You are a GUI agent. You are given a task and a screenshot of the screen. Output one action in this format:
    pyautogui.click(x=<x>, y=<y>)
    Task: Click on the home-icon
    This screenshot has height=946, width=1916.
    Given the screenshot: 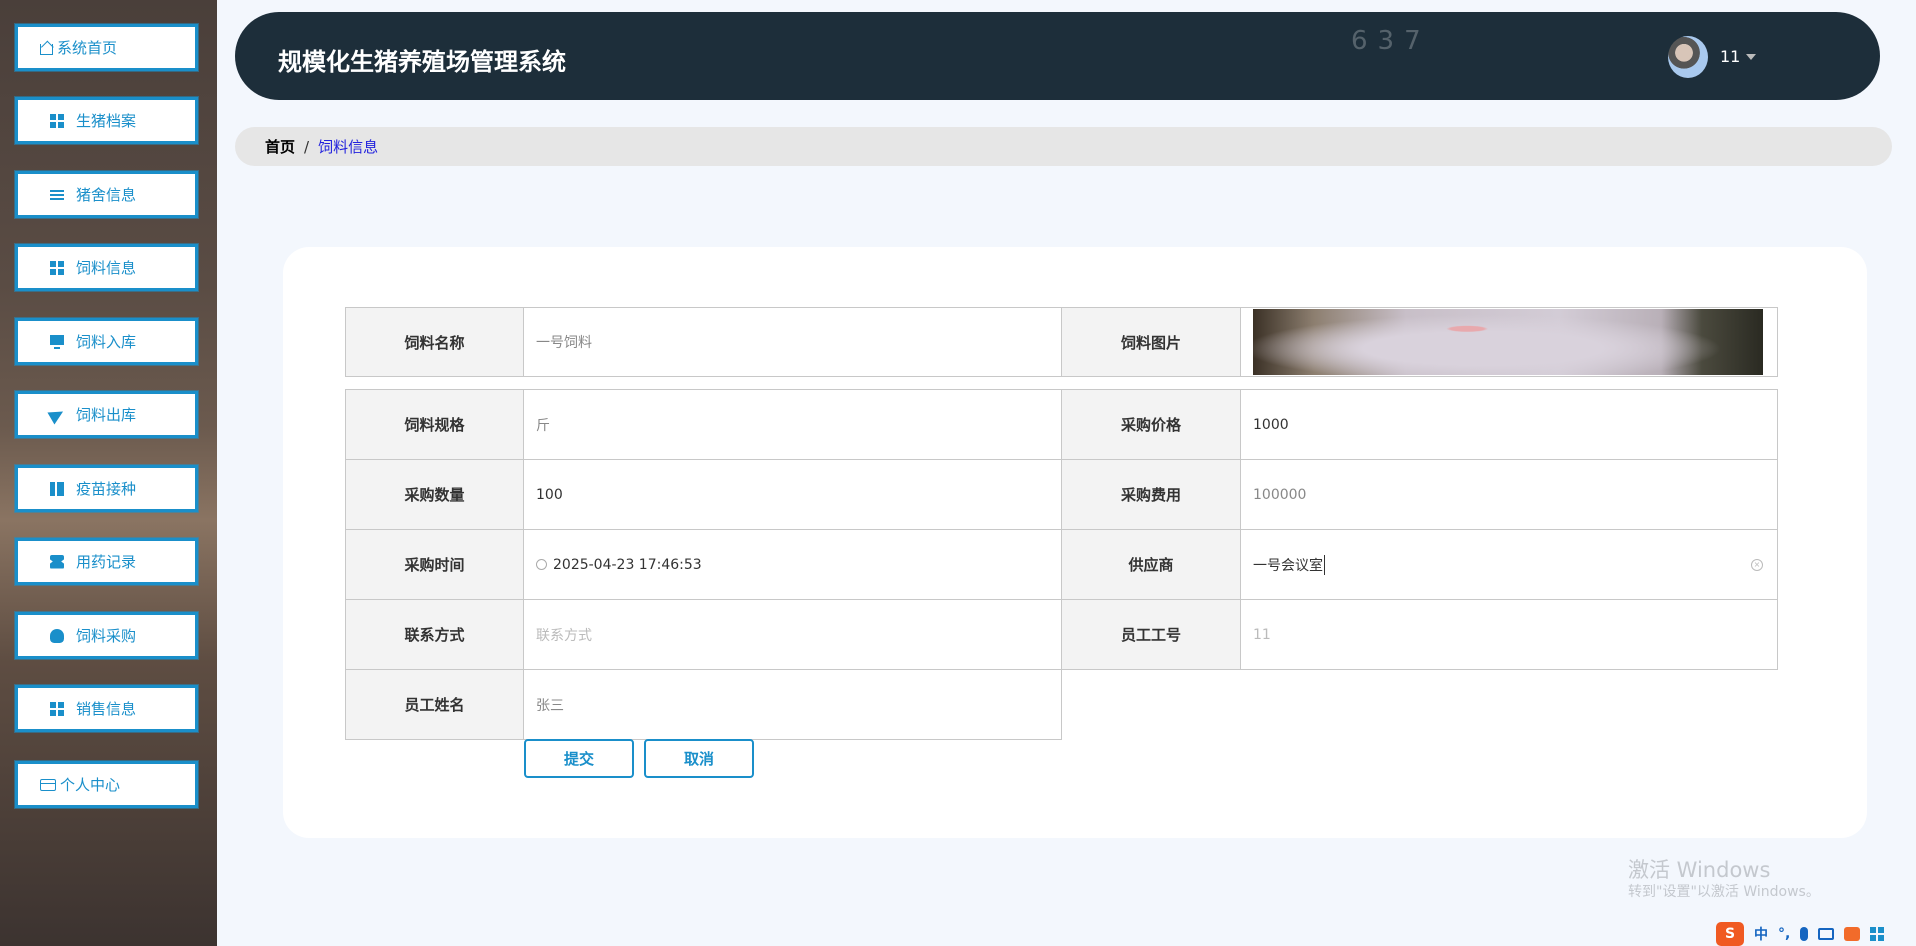 What is the action you would take?
    pyautogui.click(x=46, y=49)
    